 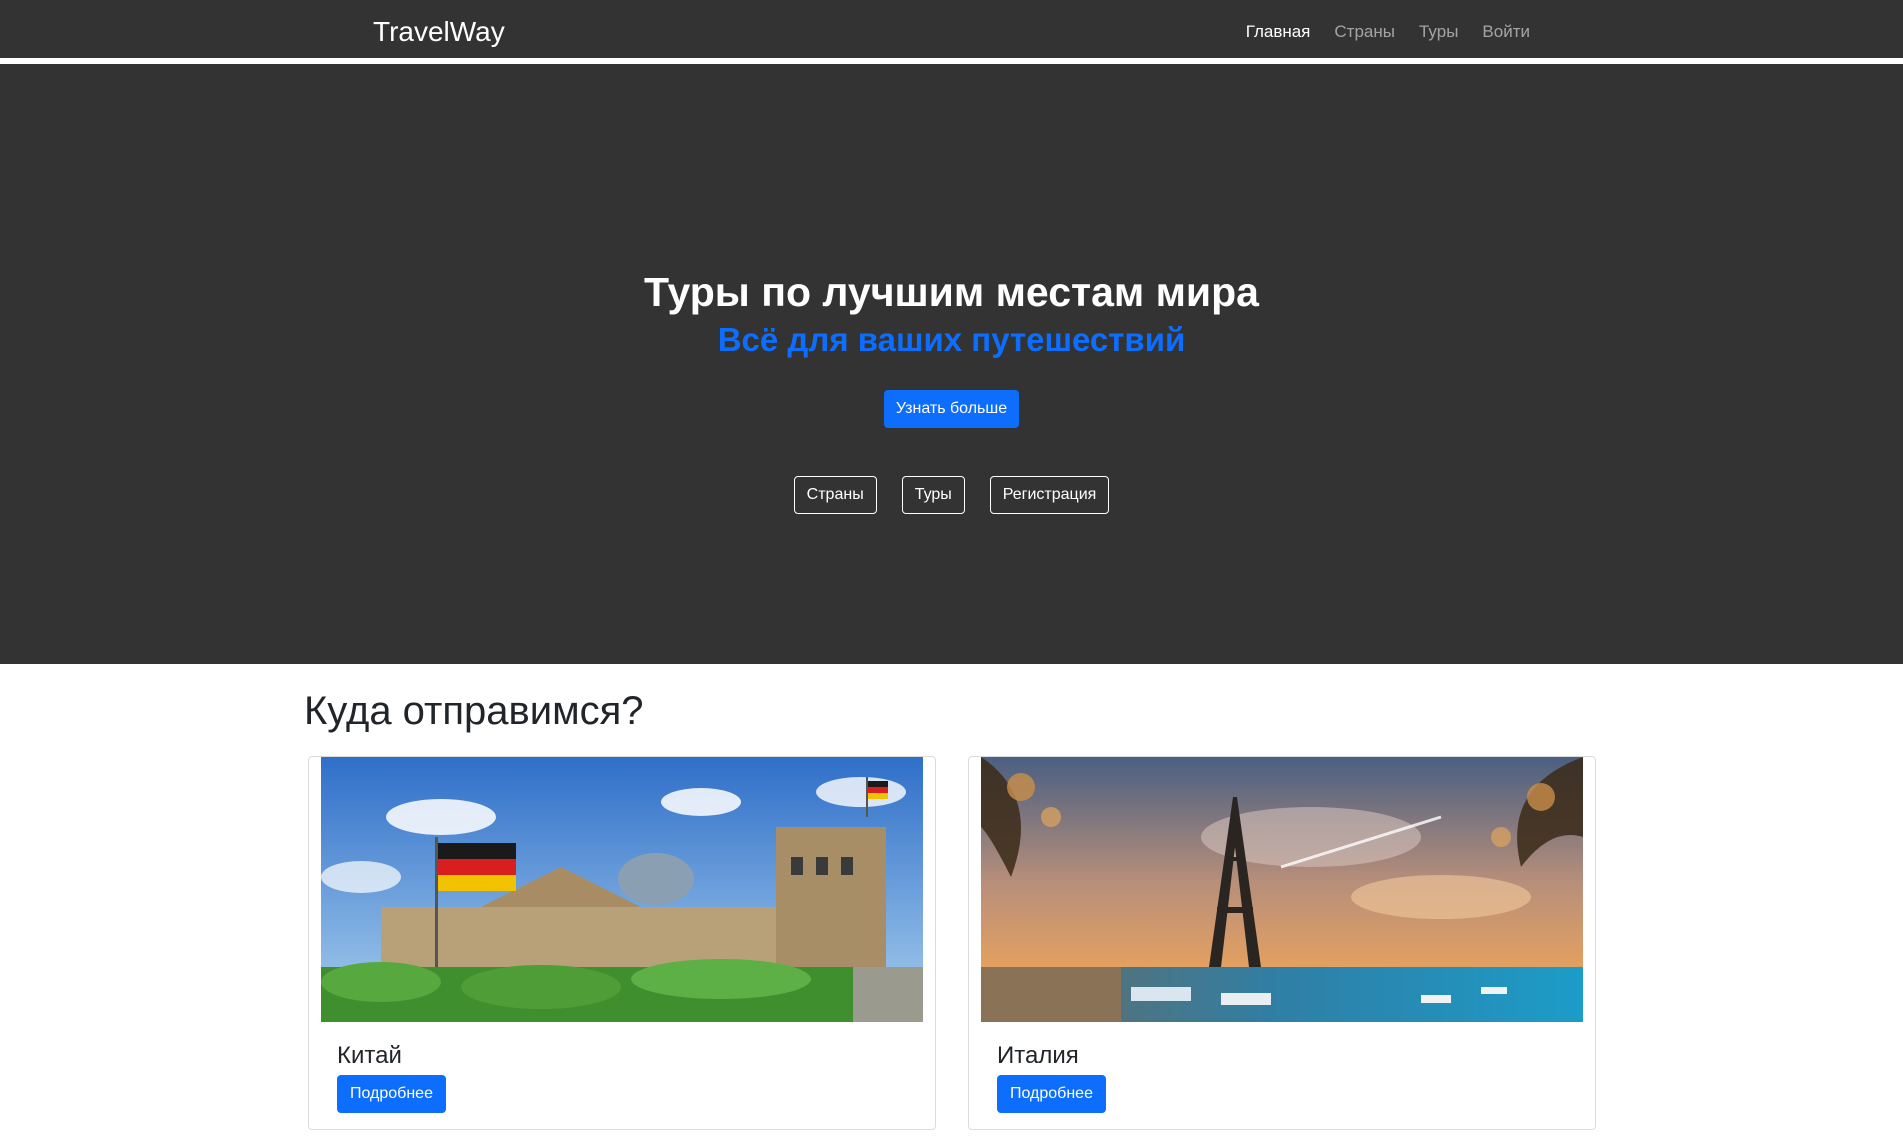 What do you see at coordinates (951, 409) in the screenshot?
I see `learn-more-button: Узнать больше` at bounding box center [951, 409].